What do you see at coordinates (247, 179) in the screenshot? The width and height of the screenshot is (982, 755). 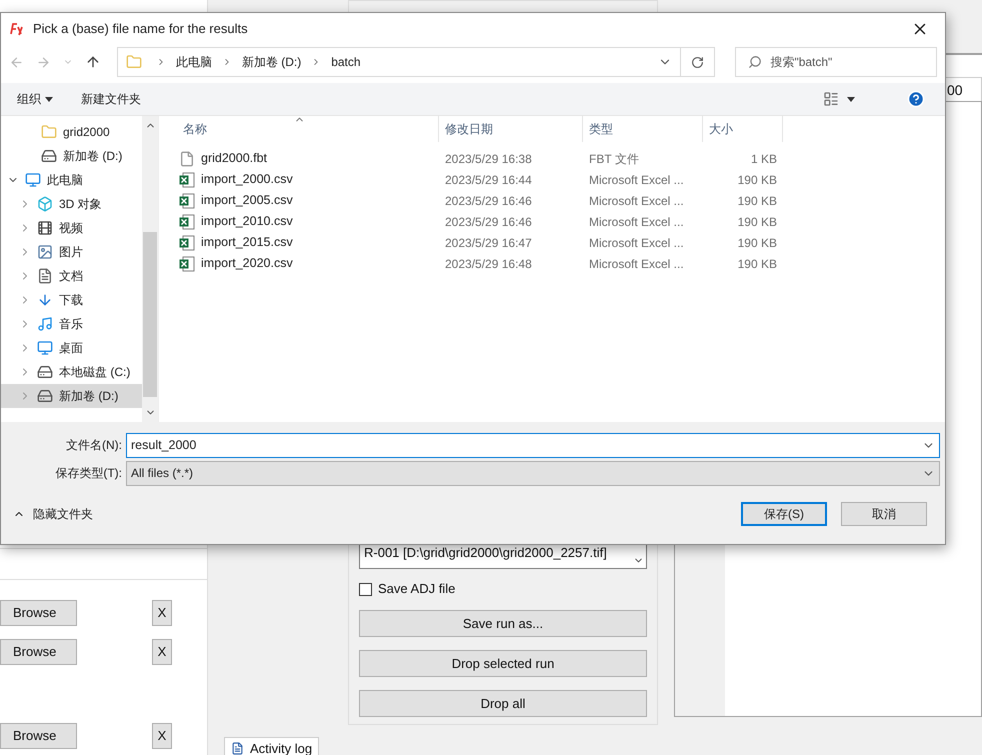 I see `file-name: import_2000.csv` at bounding box center [247, 179].